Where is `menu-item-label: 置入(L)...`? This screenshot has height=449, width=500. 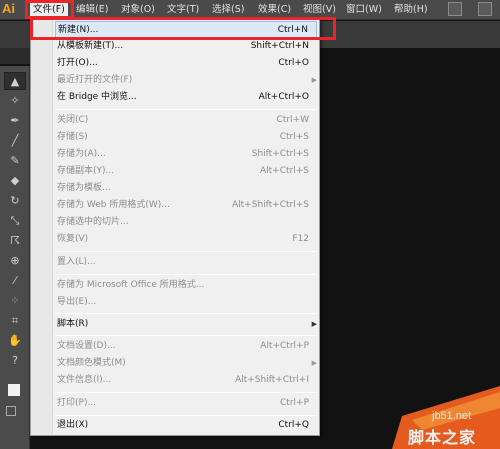
menu-item-label: 置入(L)... is located at coordinates (76, 262).